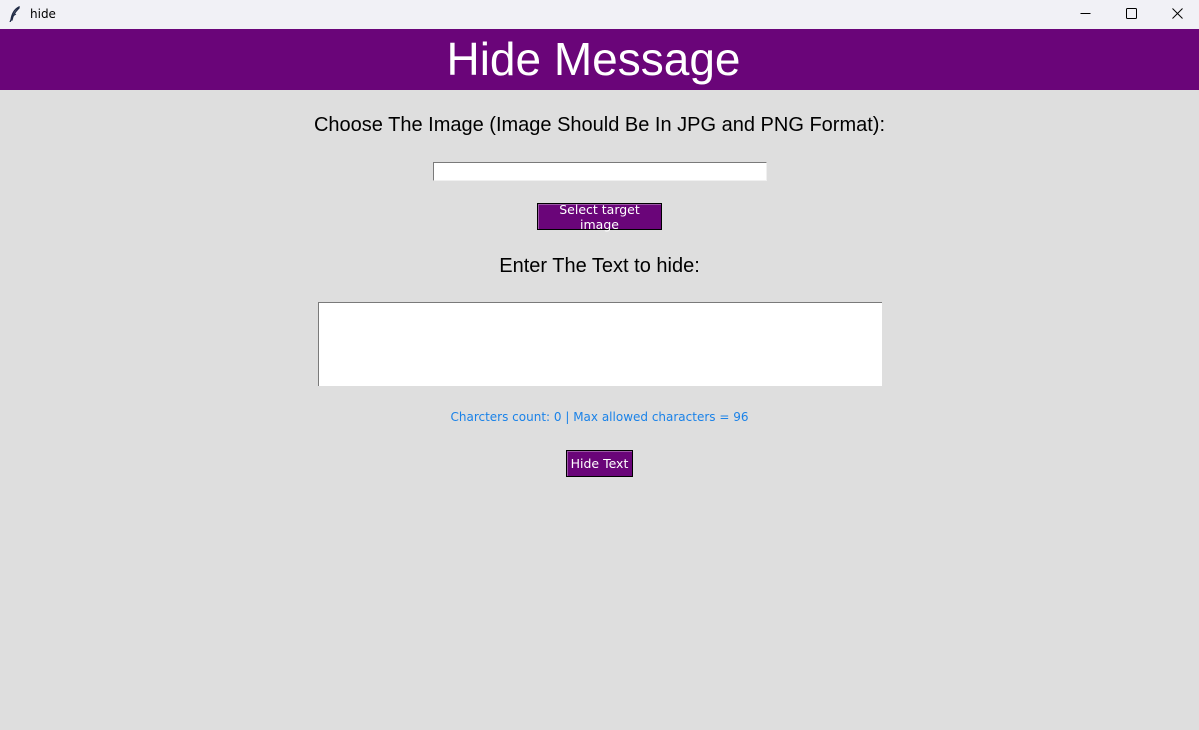  Describe the element at coordinates (600, 344) in the screenshot. I see `hide-text-area` at that location.